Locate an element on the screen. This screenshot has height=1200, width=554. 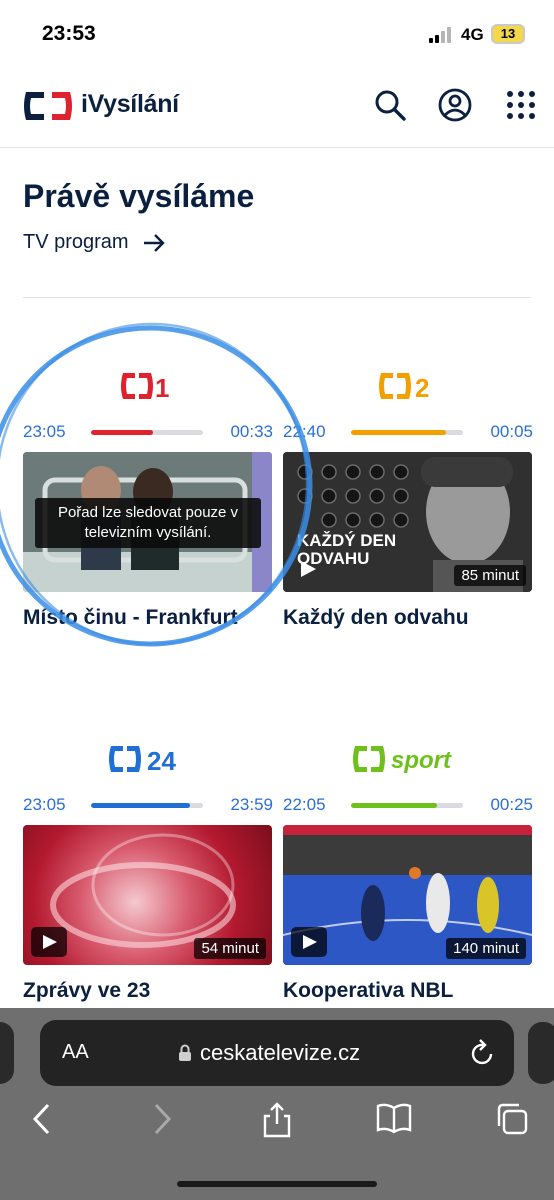
network-type: 4G is located at coordinates (472, 34).